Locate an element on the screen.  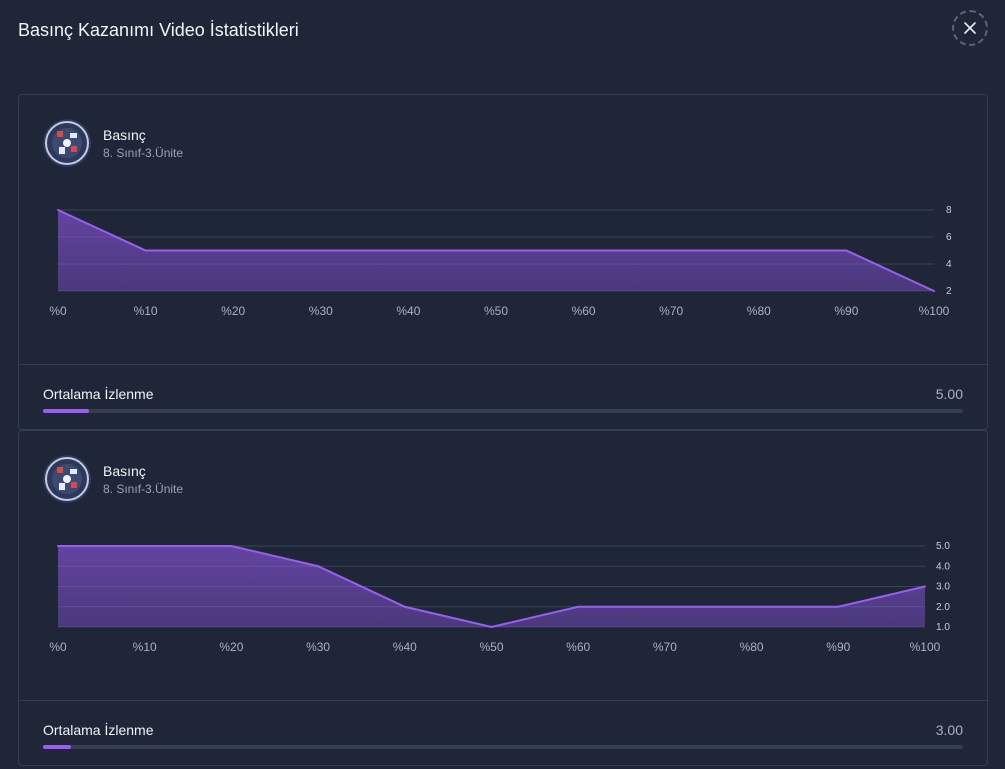
y-tick-label: 4.0 is located at coordinates (943, 566).